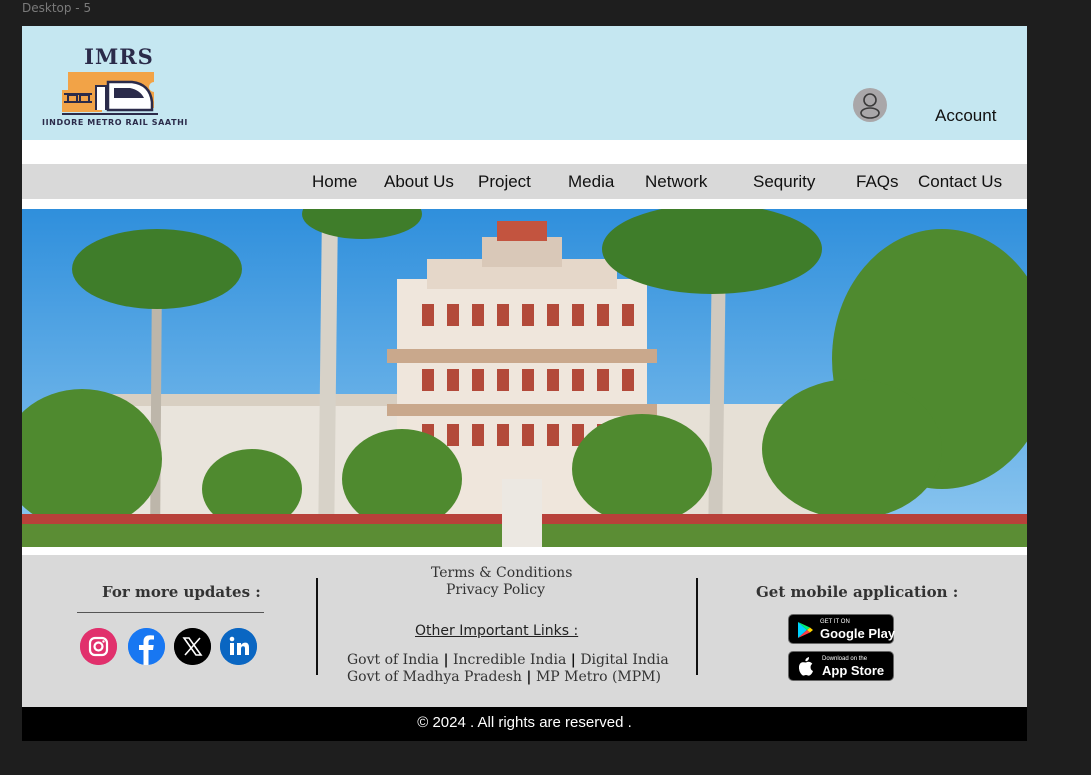 The width and height of the screenshot is (1091, 775). Describe the element at coordinates (334, 182) in the screenshot. I see `nav-home: Home` at that location.